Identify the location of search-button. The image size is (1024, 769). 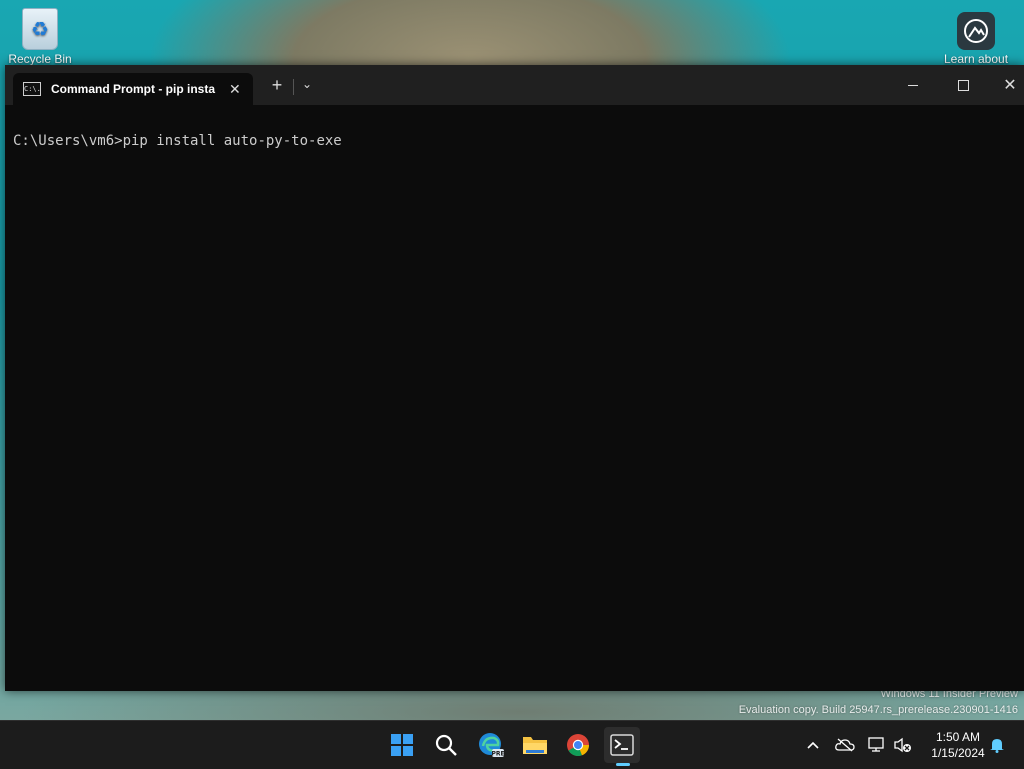
(446, 745).